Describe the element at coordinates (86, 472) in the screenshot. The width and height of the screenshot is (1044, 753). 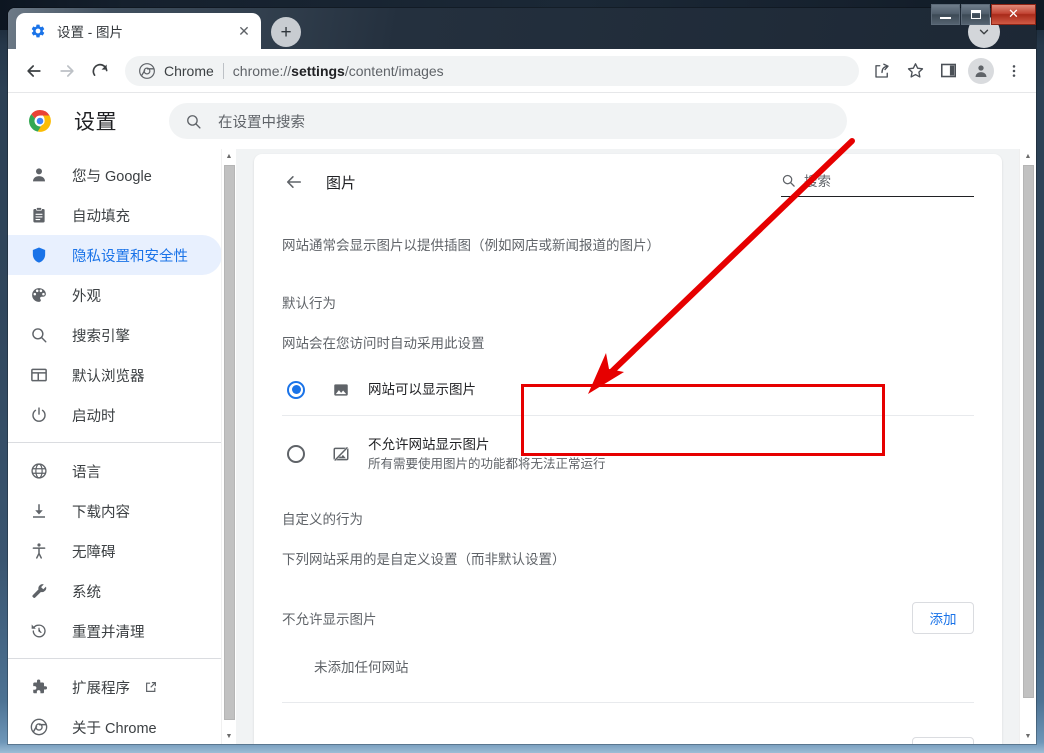
I see `sidebar-item-label: 语言` at that location.